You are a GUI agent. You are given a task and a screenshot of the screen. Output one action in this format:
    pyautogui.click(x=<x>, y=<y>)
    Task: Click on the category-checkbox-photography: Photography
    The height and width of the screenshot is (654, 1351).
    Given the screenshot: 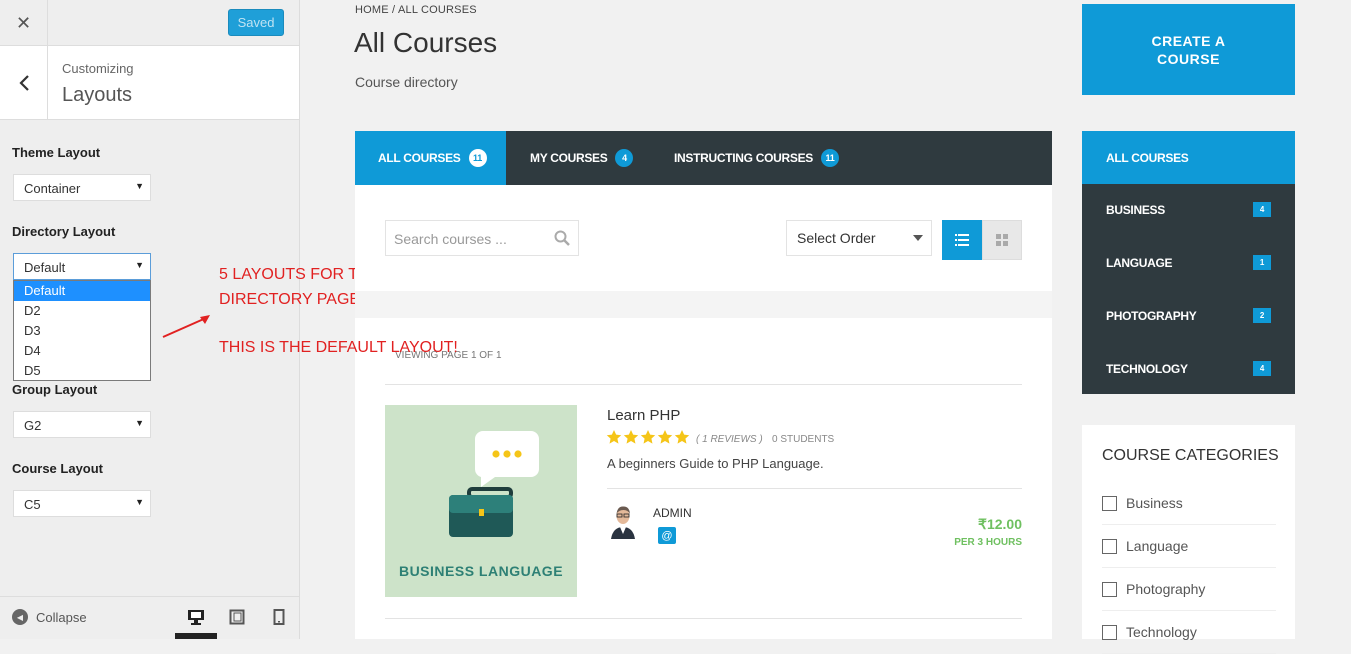 What is the action you would take?
    pyautogui.click(x=1189, y=589)
    